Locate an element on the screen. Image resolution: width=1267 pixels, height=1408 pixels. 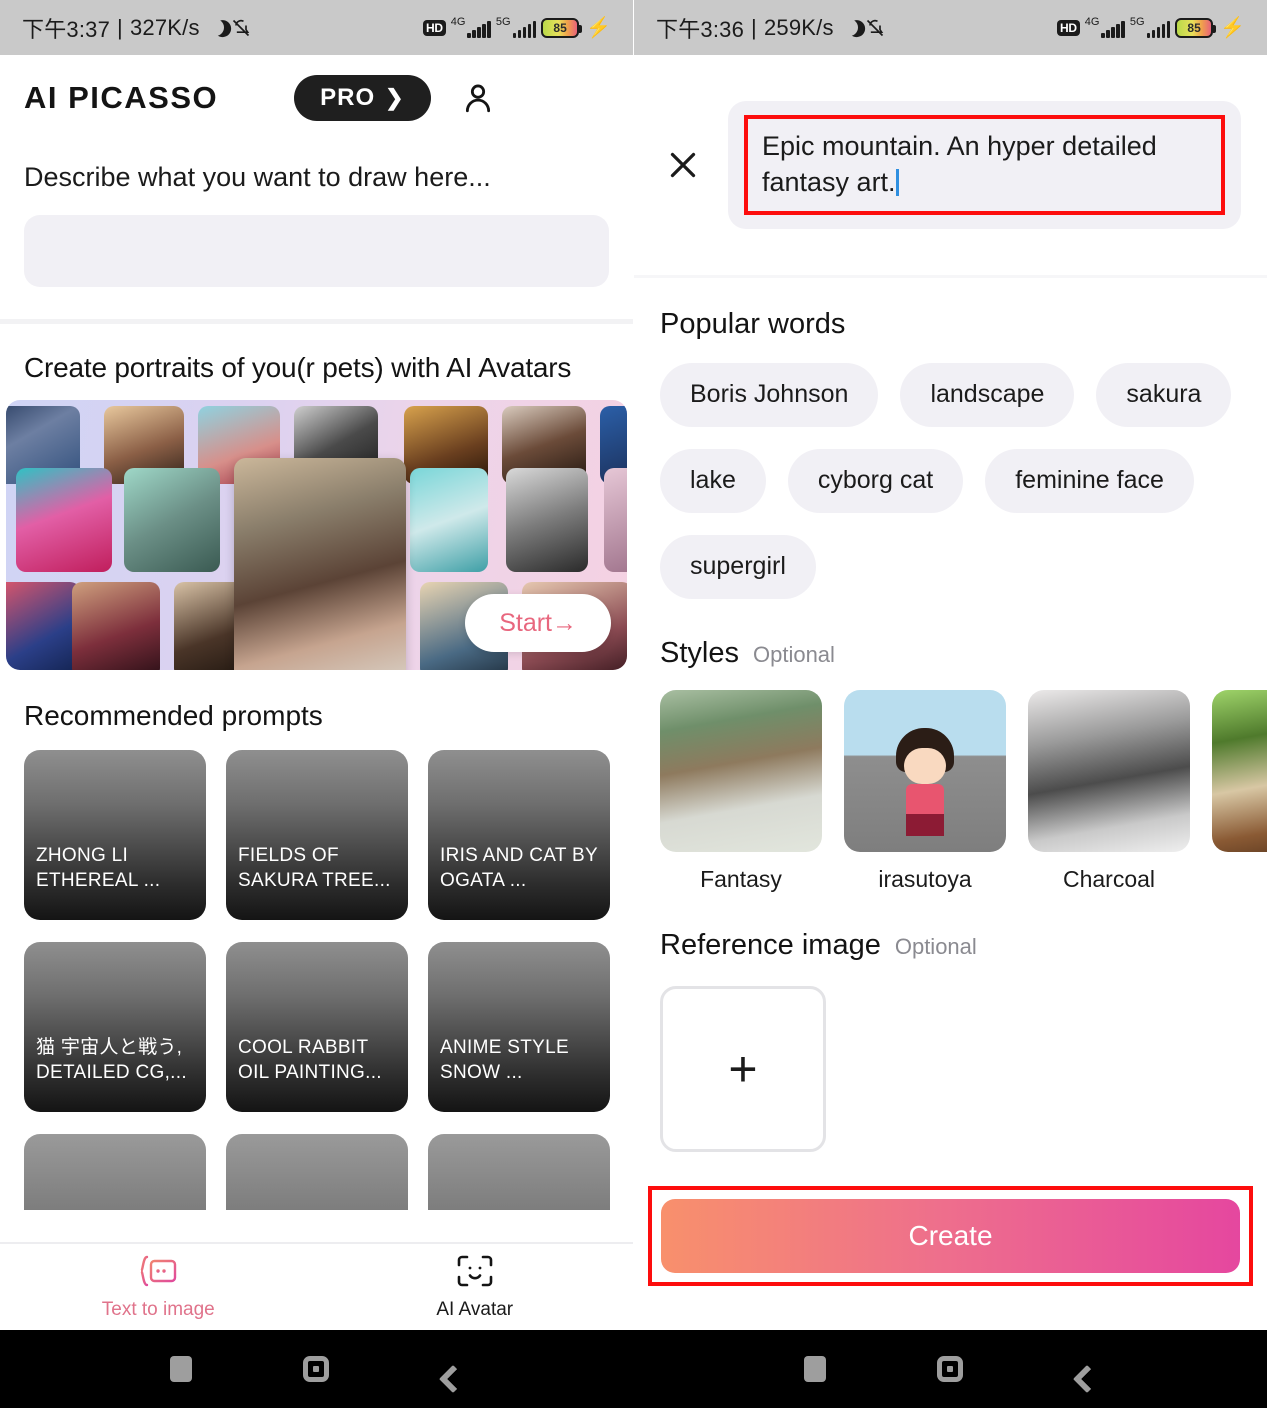
create-button: Create is located at coordinates (950, 1235).